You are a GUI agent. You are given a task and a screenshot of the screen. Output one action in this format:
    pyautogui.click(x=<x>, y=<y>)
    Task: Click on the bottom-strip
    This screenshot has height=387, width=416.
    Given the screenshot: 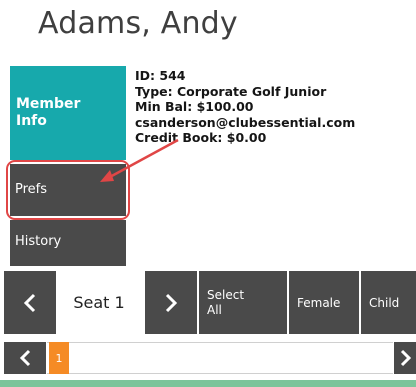 What is the action you would take?
    pyautogui.click(x=208, y=383)
    